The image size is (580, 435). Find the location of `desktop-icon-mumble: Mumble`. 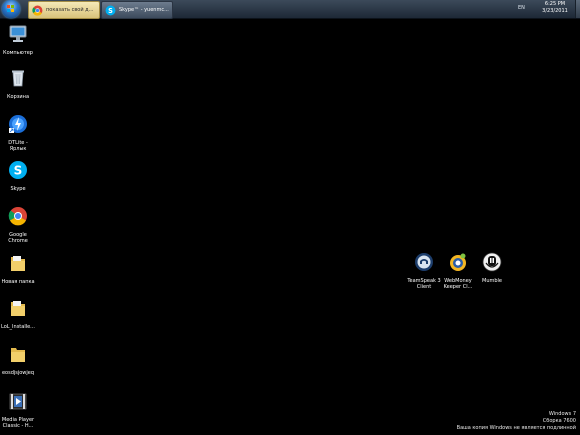

desktop-icon-mumble: Mumble is located at coordinates (492, 268).